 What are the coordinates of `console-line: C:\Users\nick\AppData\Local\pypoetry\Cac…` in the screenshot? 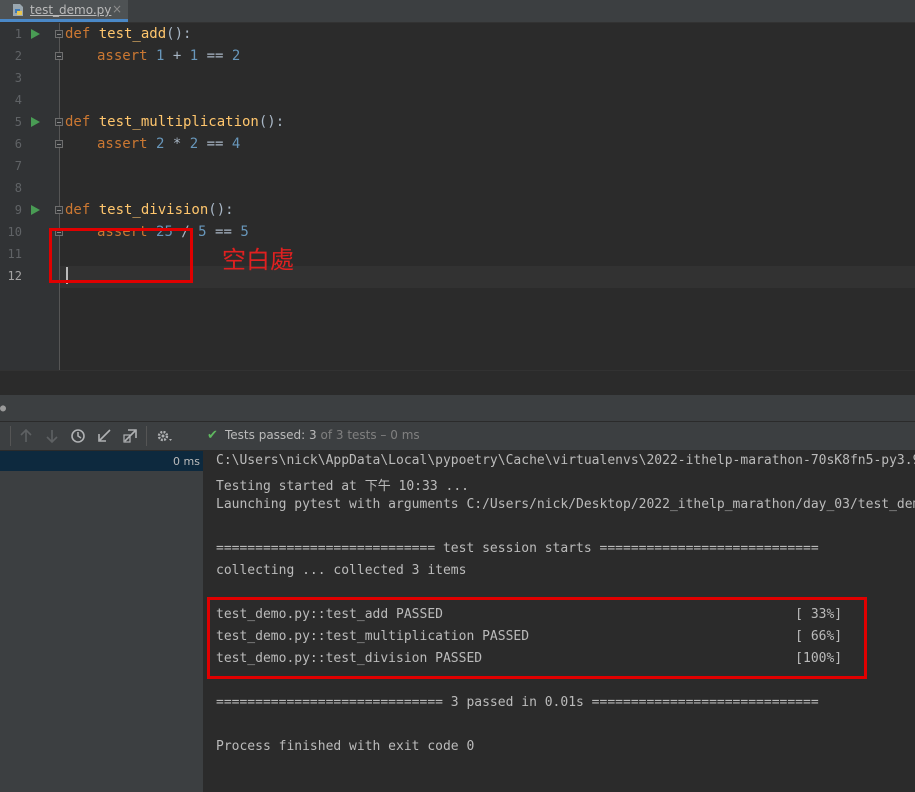 It's located at (565, 460).